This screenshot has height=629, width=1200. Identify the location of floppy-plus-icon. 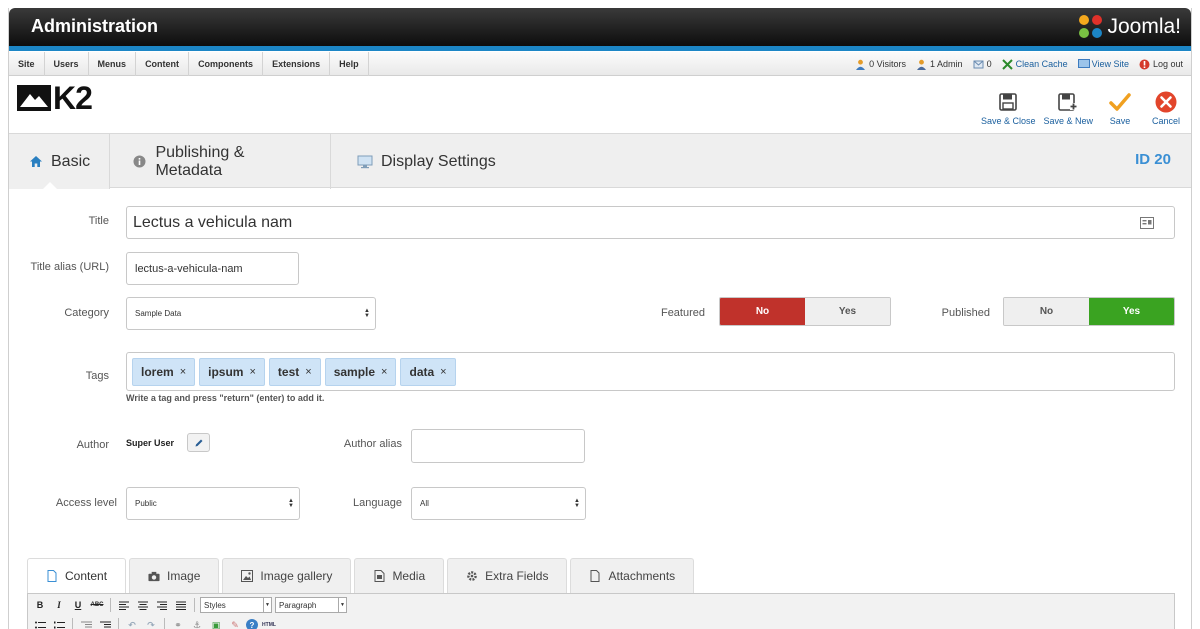
(1068, 102).